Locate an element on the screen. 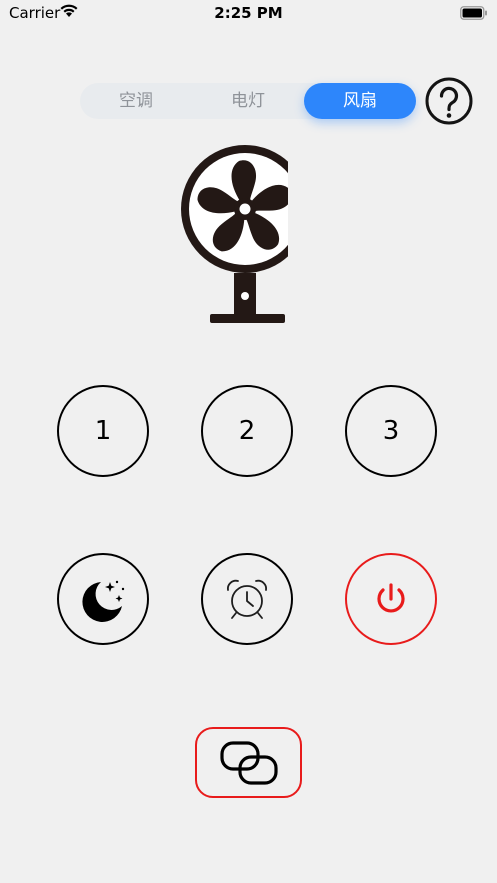 The width and height of the screenshot is (497, 883). tab-light: 电灯 is located at coordinates (248, 101).